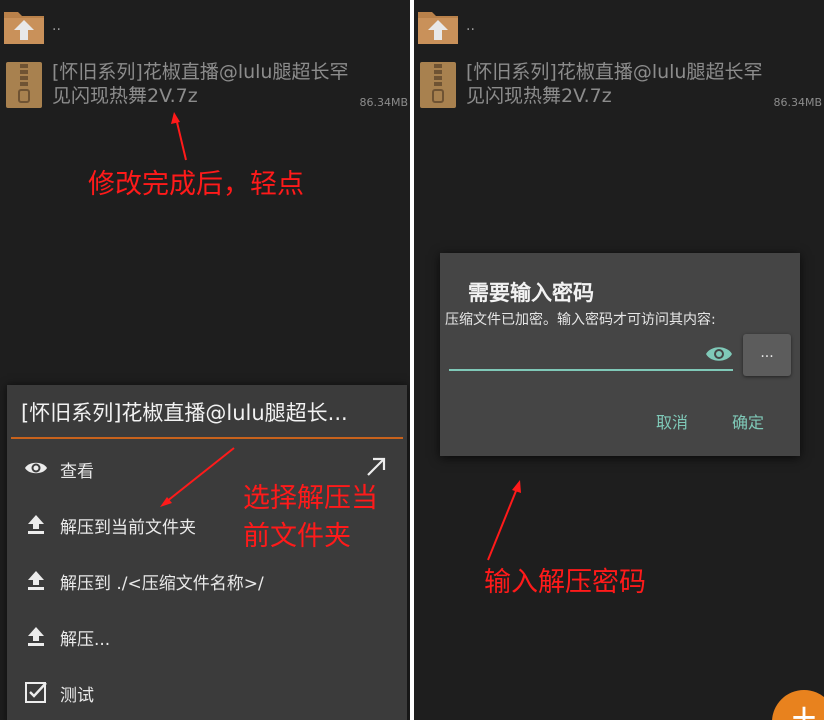  I want to click on password-dialog: 需要输入密码 压缩文件已加密。输入密码才可访问其内容: ... 取消 确定, so click(620, 354).